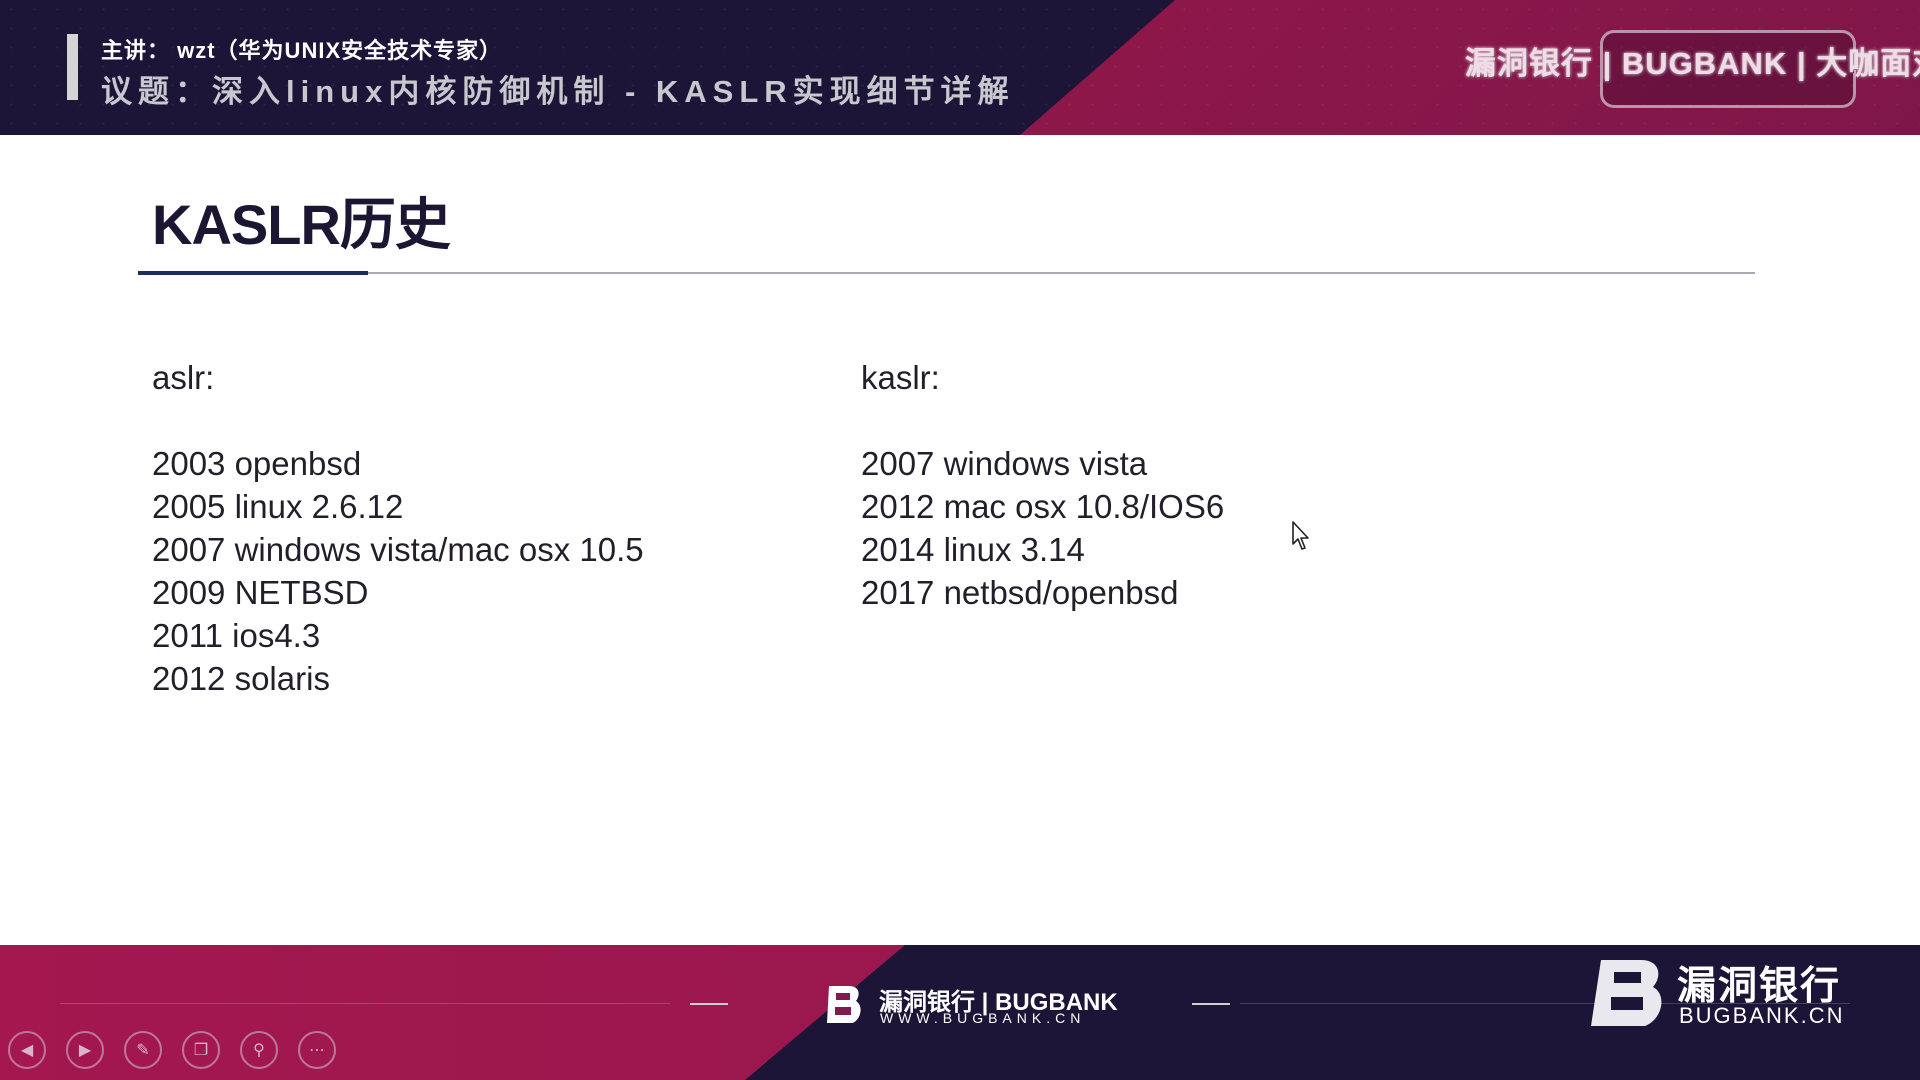  Describe the element at coordinates (983, 1018) in the screenshot. I see `center-logo-url: WWW.BUGBANK.CN` at that location.